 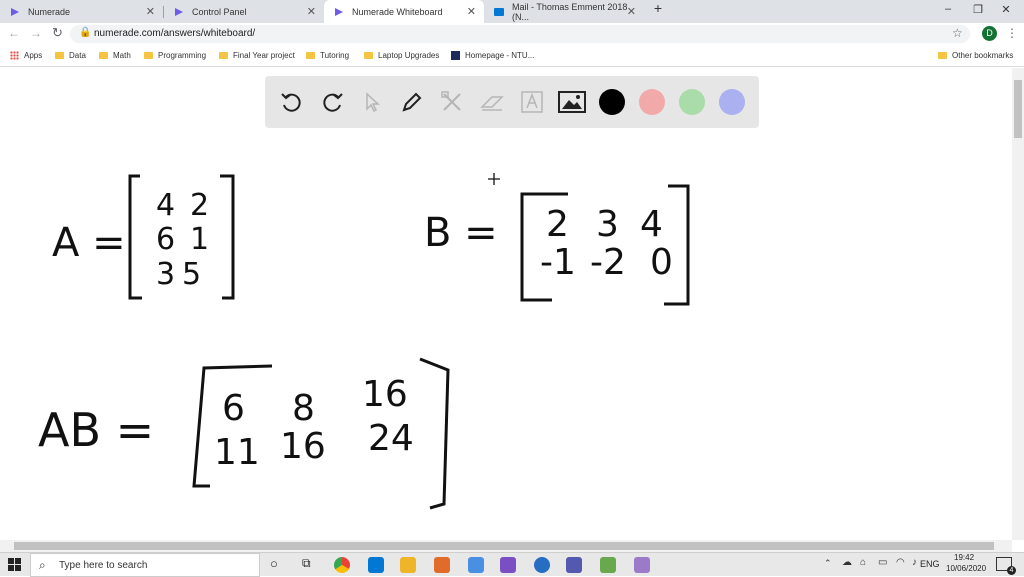 What do you see at coordinates (828, 563) in the screenshot?
I see `chevron-up-icon: ⌃` at bounding box center [828, 563].